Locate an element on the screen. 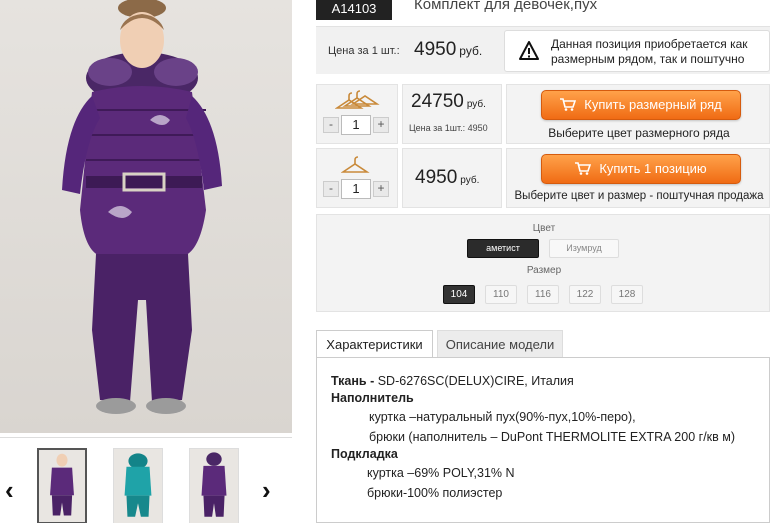  chevron-left-icon: ‹ is located at coordinates (9, 490).